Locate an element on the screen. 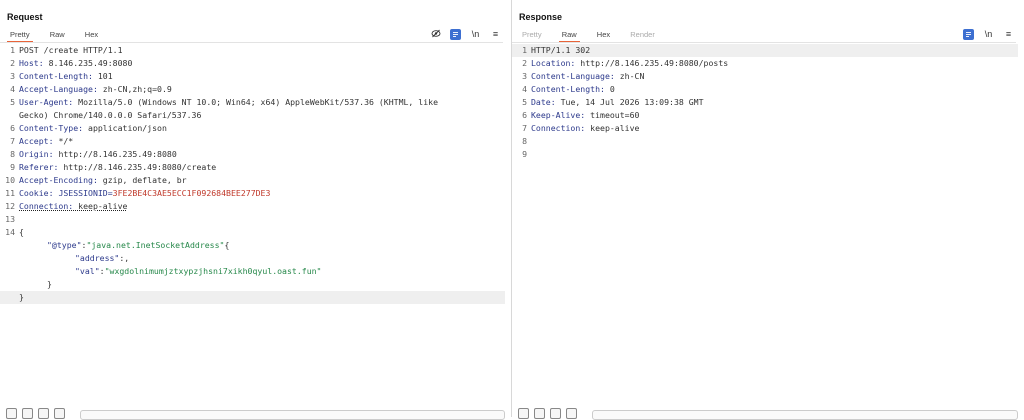  request-title: Request is located at coordinates (25, 17).